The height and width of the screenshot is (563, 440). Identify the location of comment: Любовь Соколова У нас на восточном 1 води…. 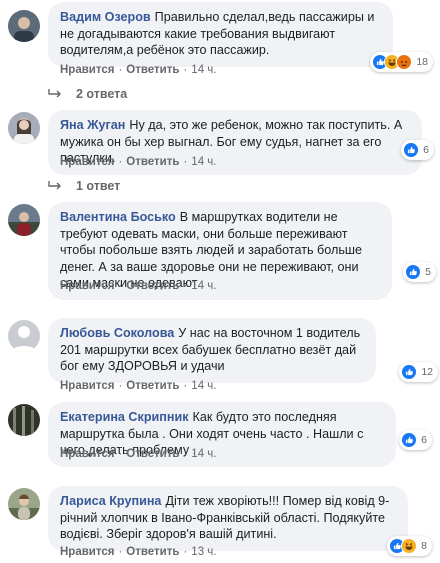
(223, 359).